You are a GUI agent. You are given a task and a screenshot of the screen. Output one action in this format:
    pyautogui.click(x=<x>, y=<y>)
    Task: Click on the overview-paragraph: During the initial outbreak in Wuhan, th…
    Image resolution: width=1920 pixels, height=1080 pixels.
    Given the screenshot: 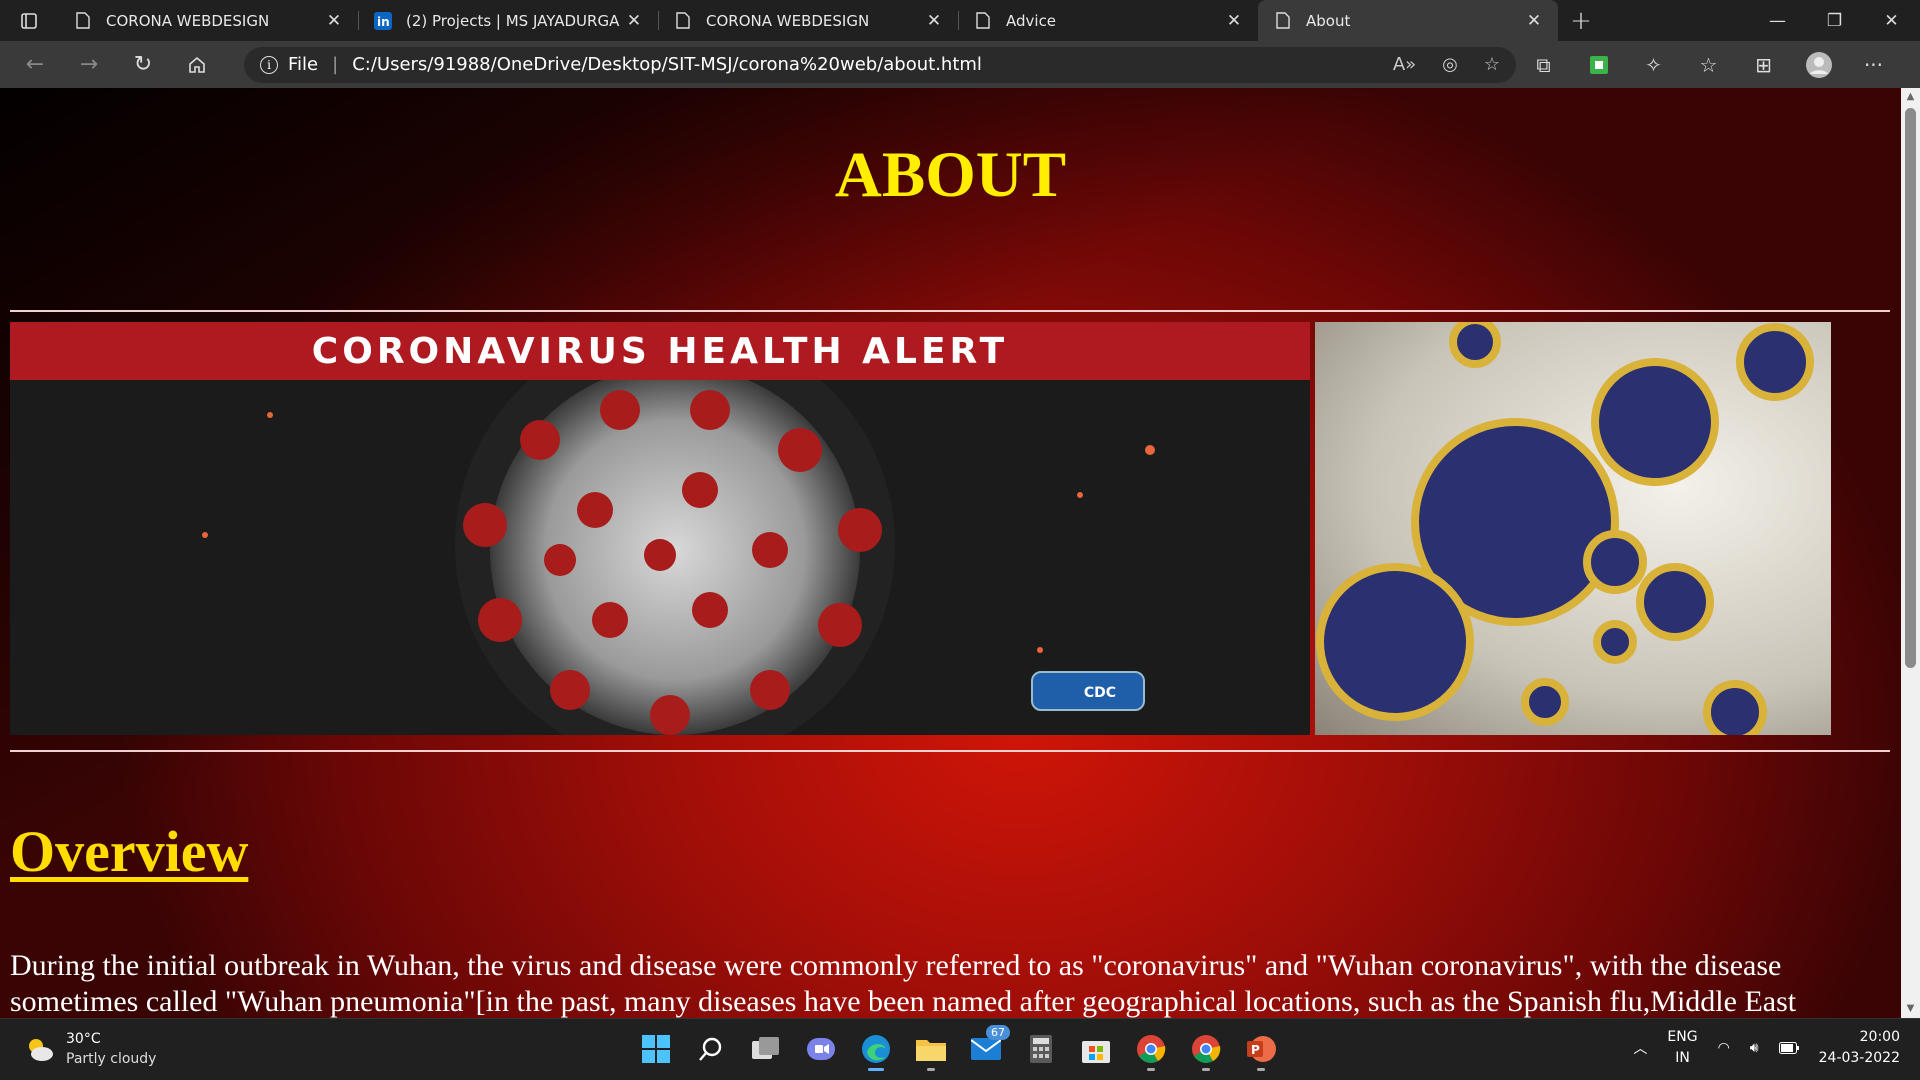 What is the action you would take?
    pyautogui.click(x=903, y=983)
    